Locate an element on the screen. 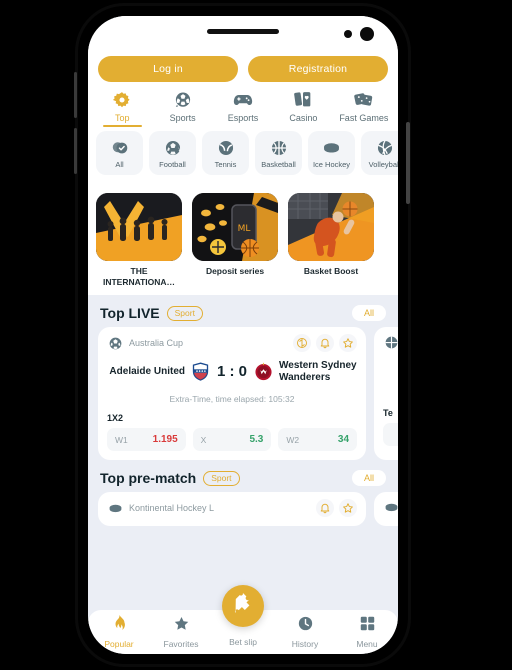 The image size is (512, 670). odd-value: 34 is located at coordinates (343, 440).